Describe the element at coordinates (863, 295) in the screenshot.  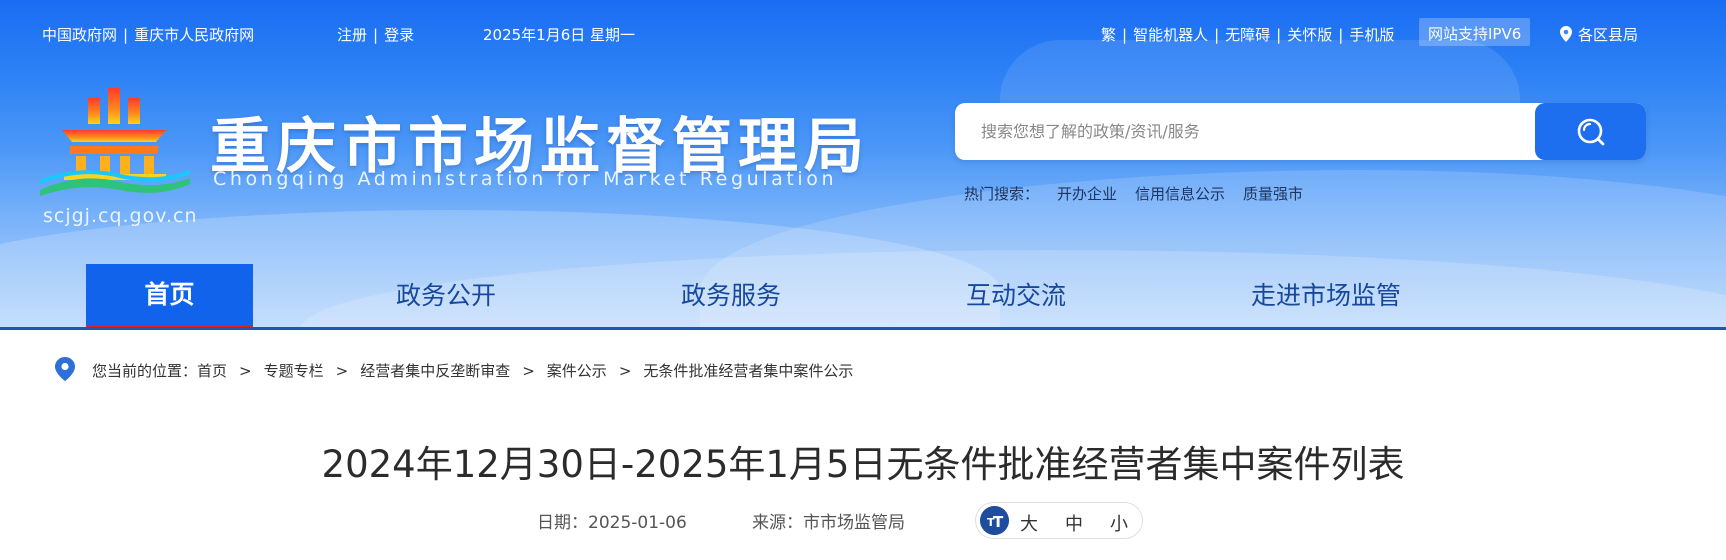
I see `main-nav: 首页 政务公开 政务服务 互动交流 走进市场监管` at that location.